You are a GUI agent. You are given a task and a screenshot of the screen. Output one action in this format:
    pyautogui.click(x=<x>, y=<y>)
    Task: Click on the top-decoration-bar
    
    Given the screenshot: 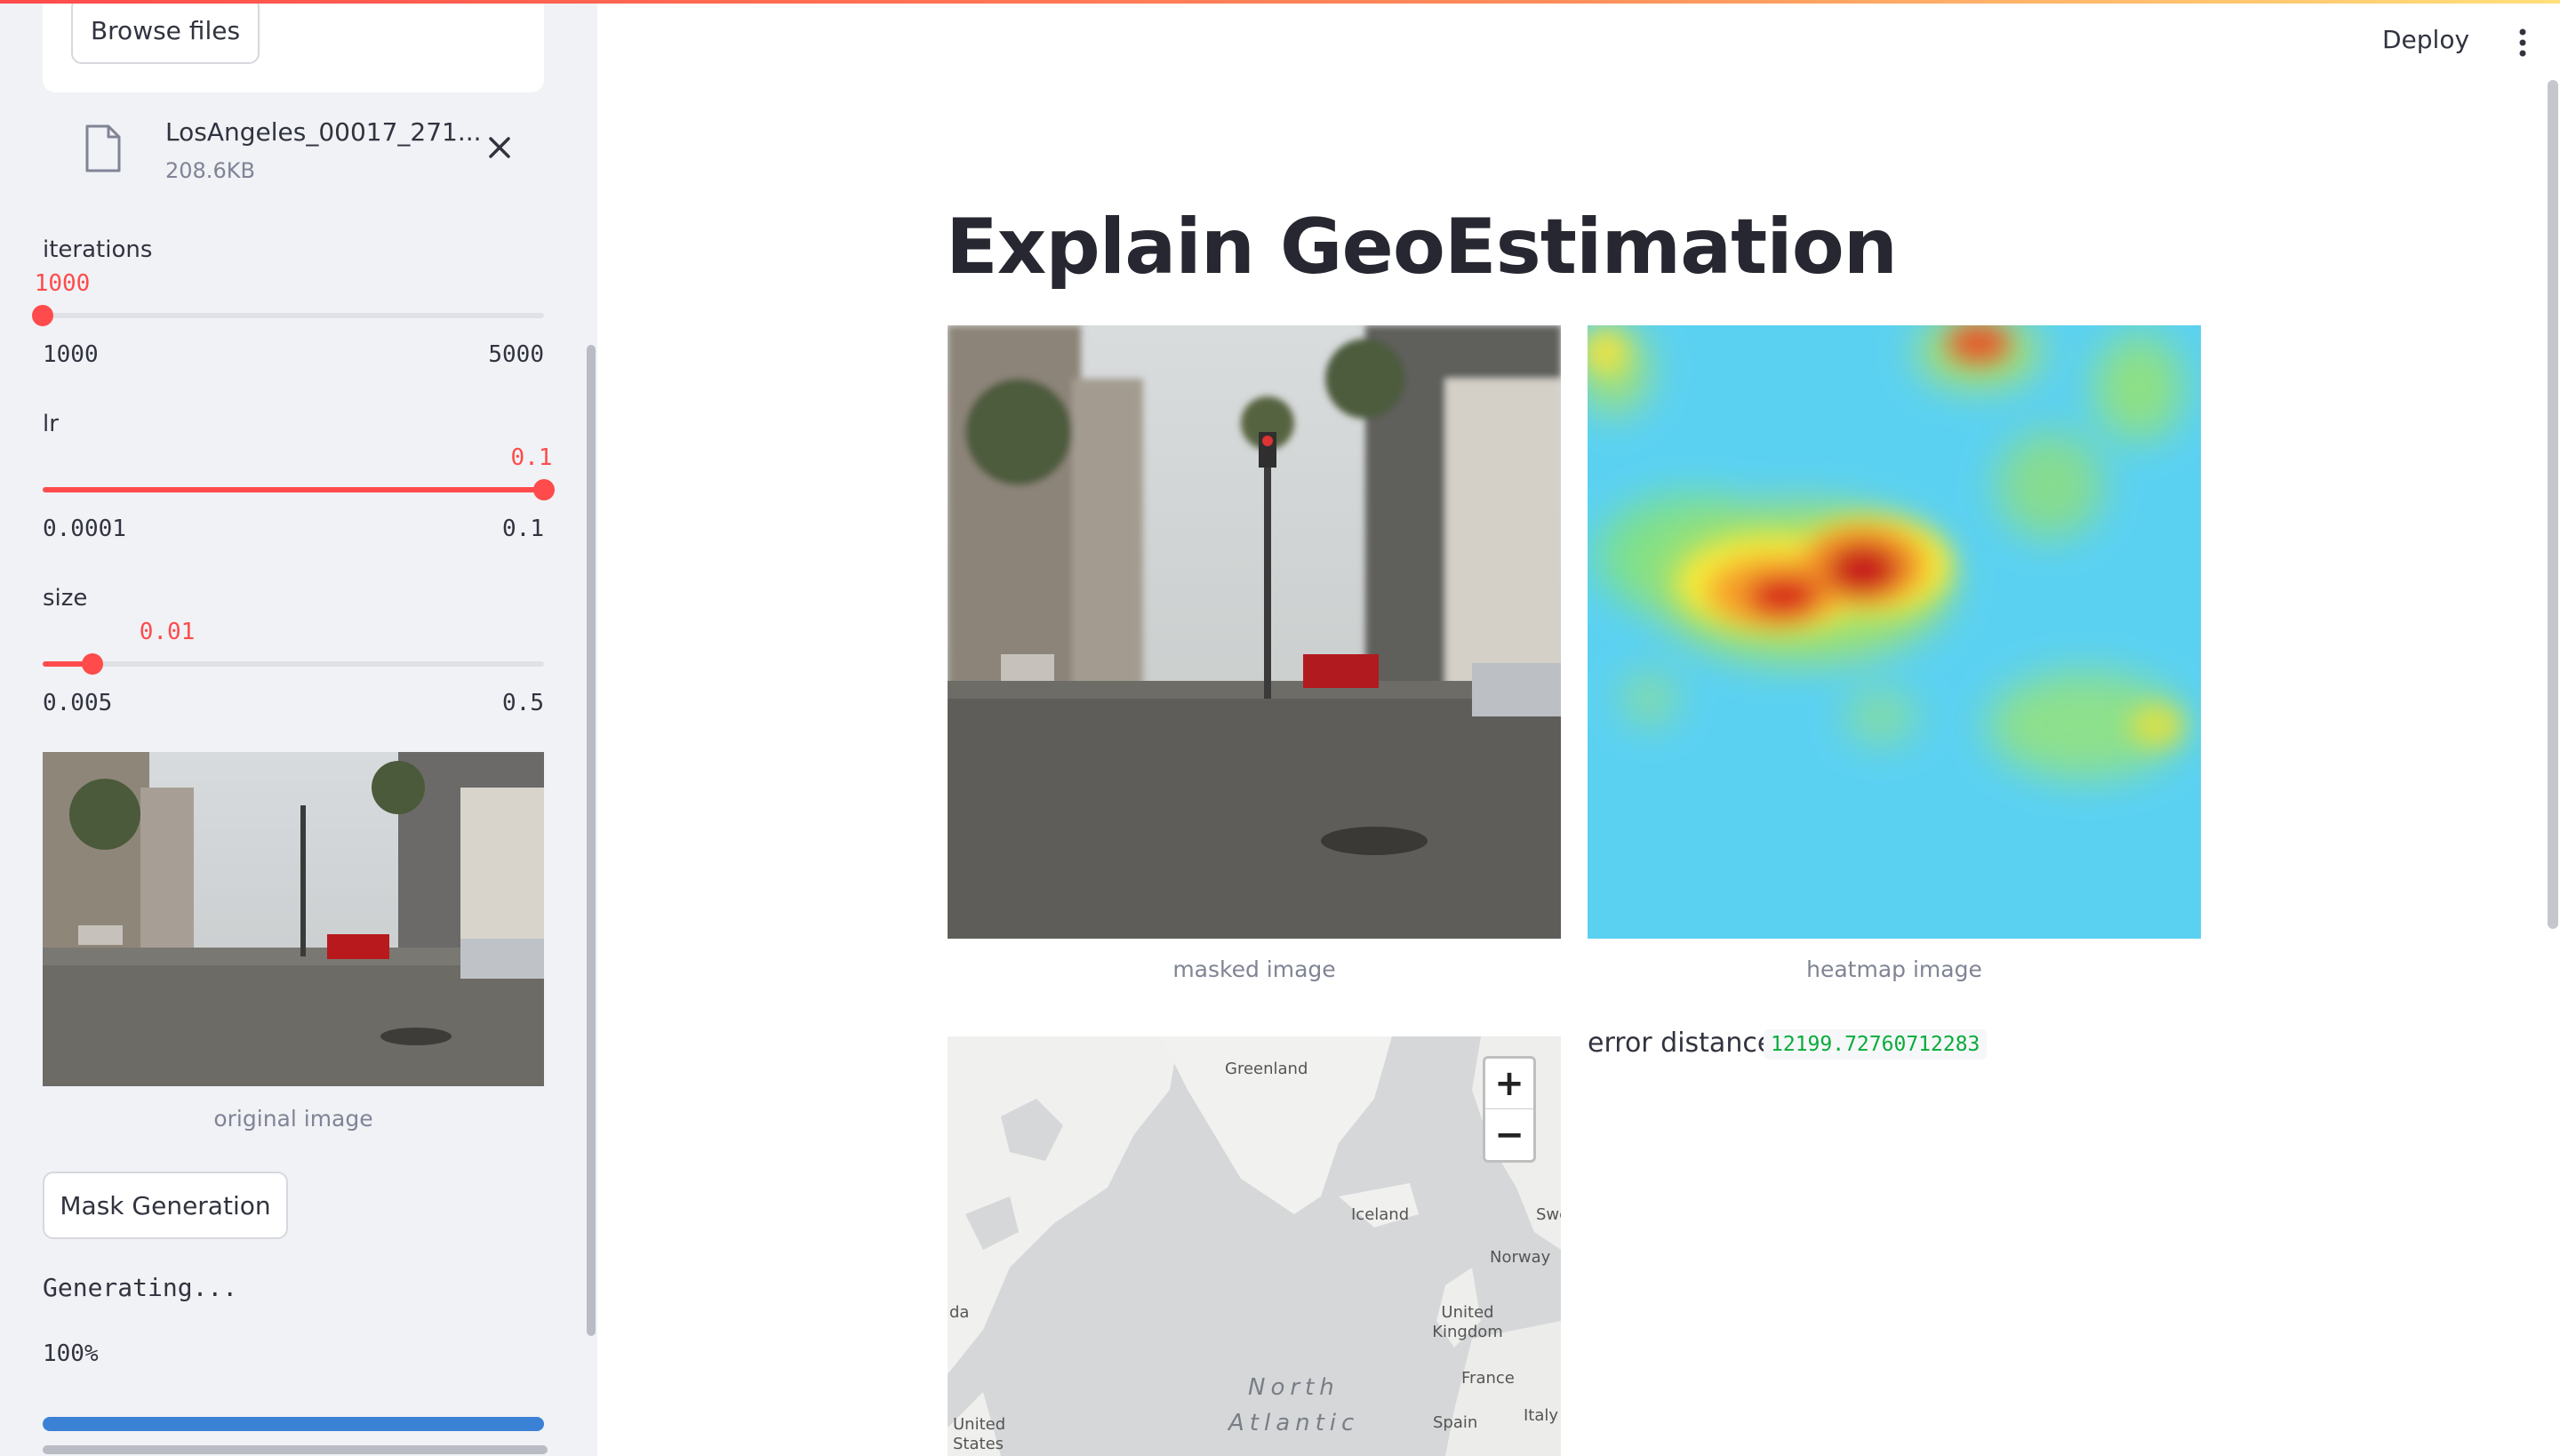 What is the action you would take?
    pyautogui.click(x=1280, y=2)
    